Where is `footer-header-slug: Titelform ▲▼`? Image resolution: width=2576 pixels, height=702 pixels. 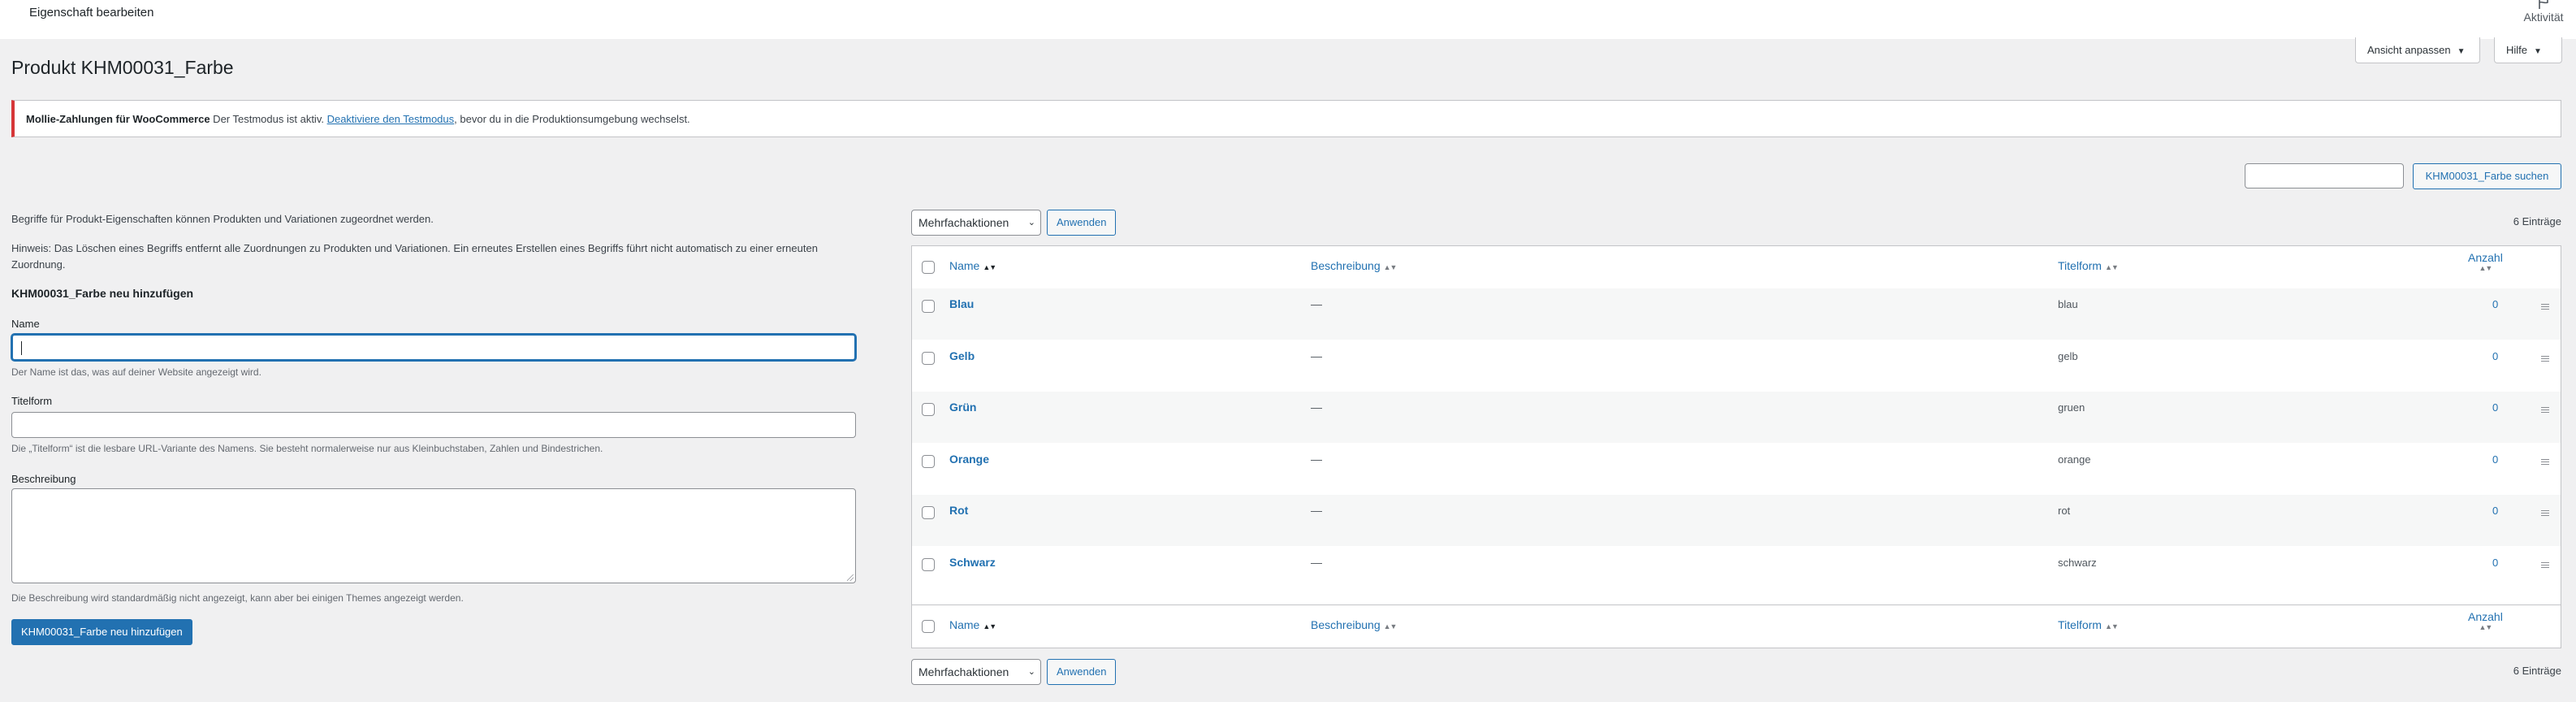 footer-header-slug: Titelform ▲▼ is located at coordinates (2089, 624).